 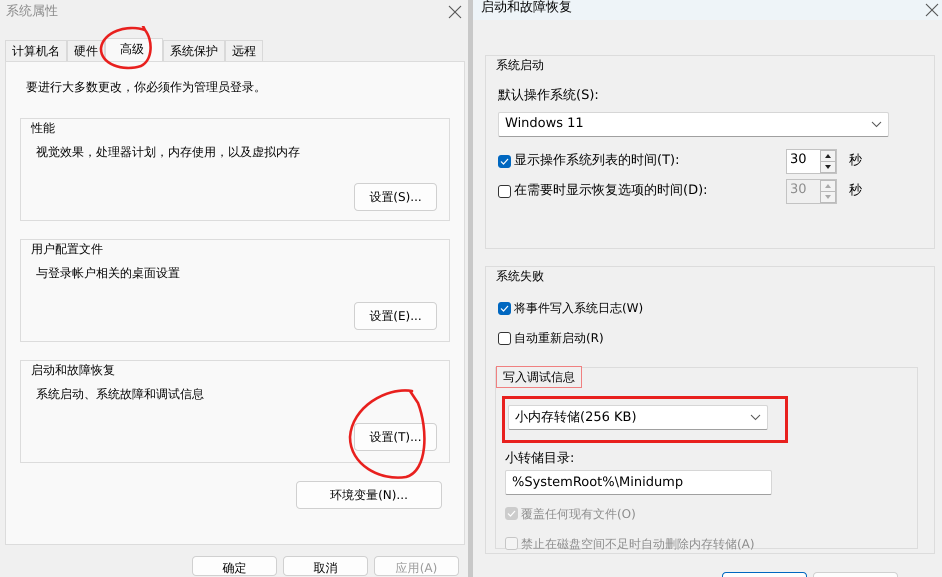 What do you see at coordinates (244, 50) in the screenshot?
I see `tab: 远程` at bounding box center [244, 50].